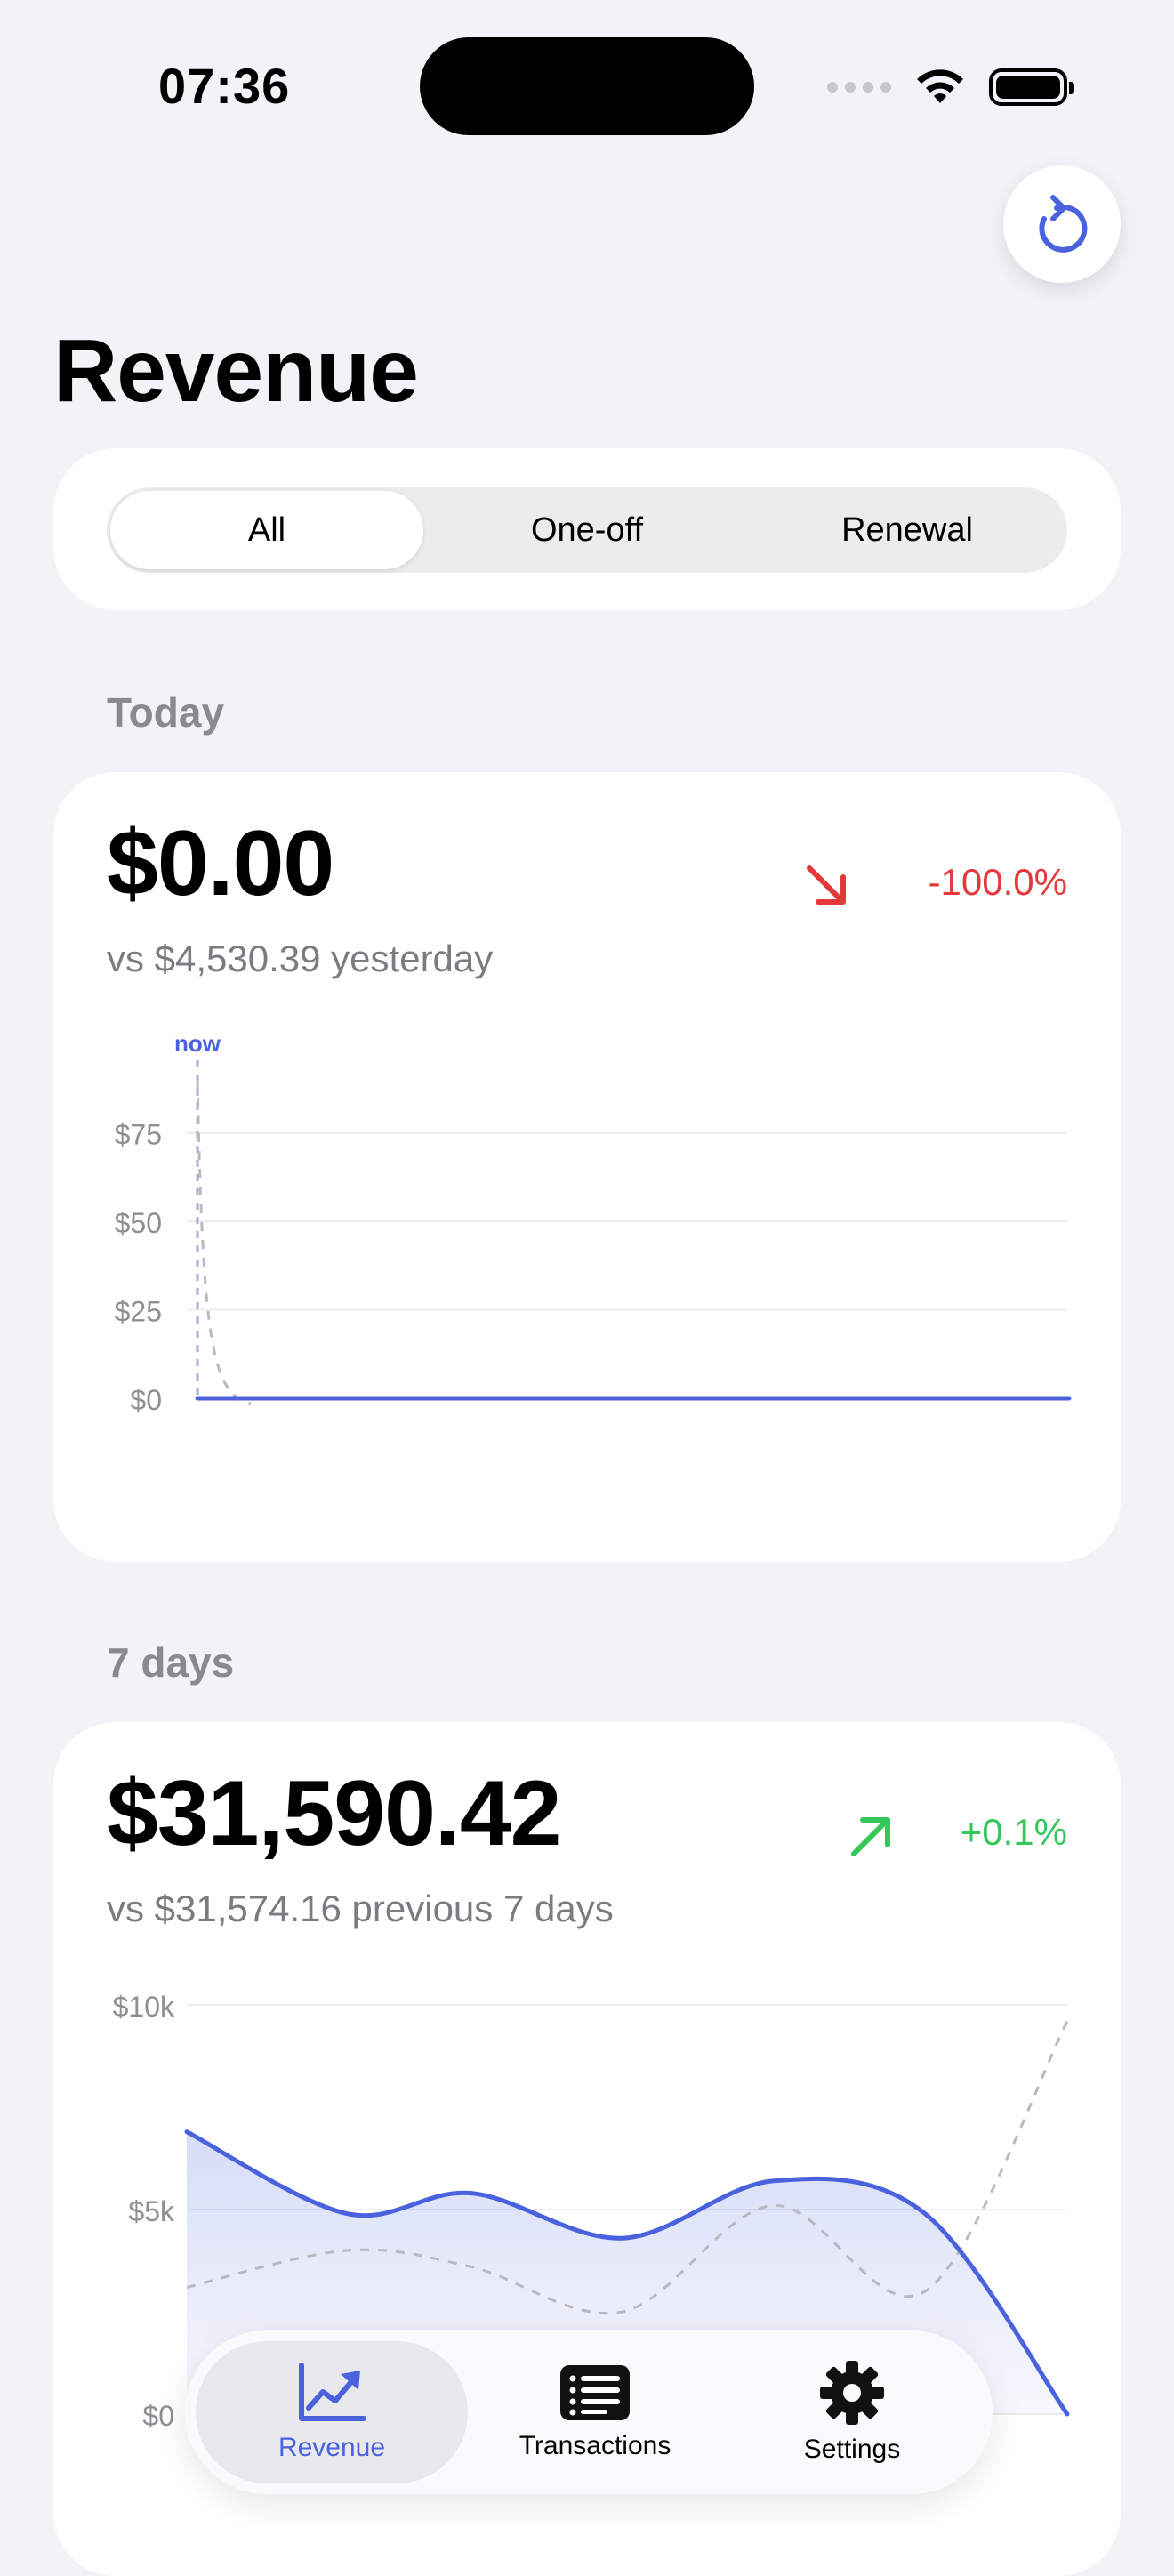  I want to click on tab-transactions: Transactions, so click(595, 2412).